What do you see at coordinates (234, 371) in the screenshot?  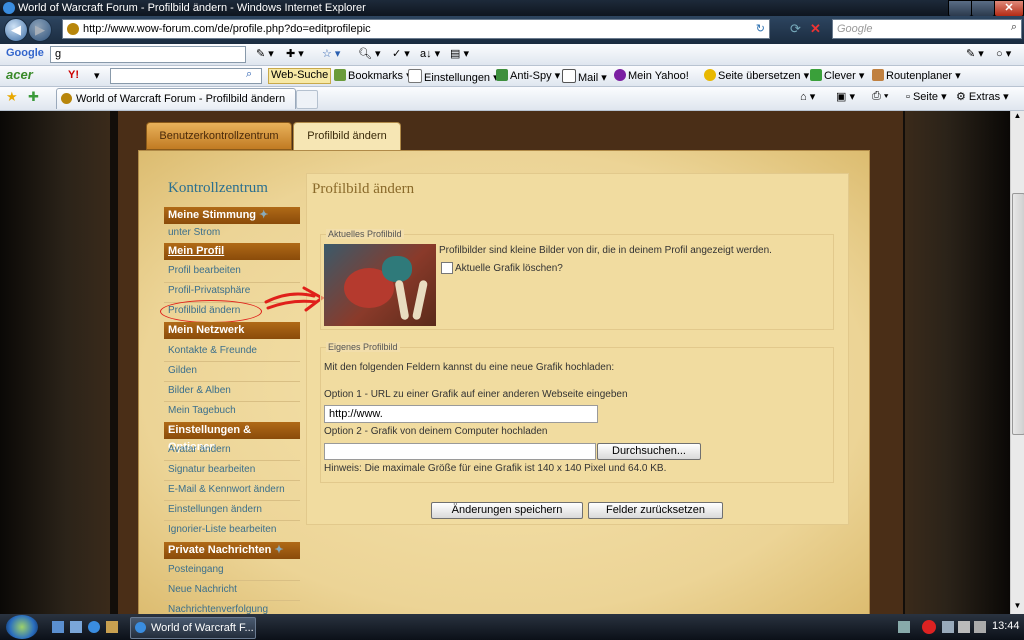 I see `sidebar-link-gilden: Gilden` at bounding box center [234, 371].